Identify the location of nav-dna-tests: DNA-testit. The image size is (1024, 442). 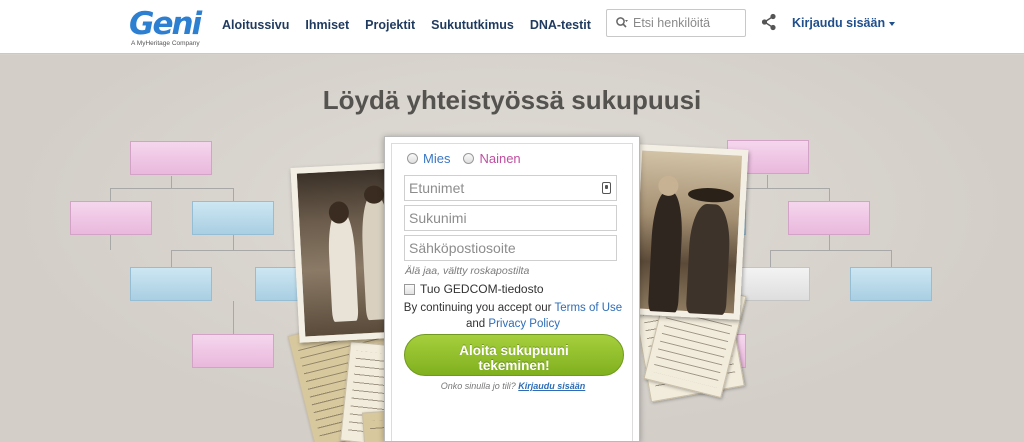
(560, 25).